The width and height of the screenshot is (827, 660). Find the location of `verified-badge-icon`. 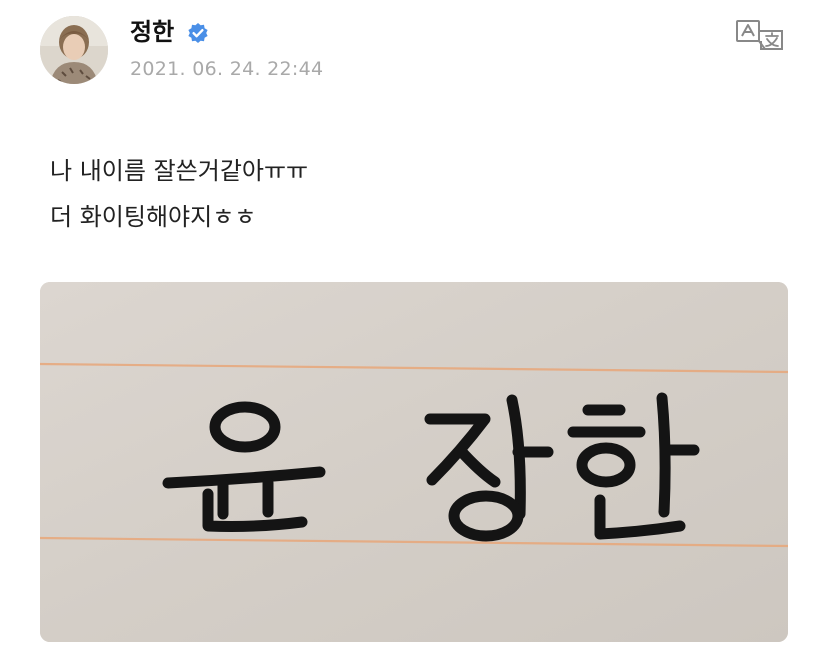

verified-badge-icon is located at coordinates (198, 33).